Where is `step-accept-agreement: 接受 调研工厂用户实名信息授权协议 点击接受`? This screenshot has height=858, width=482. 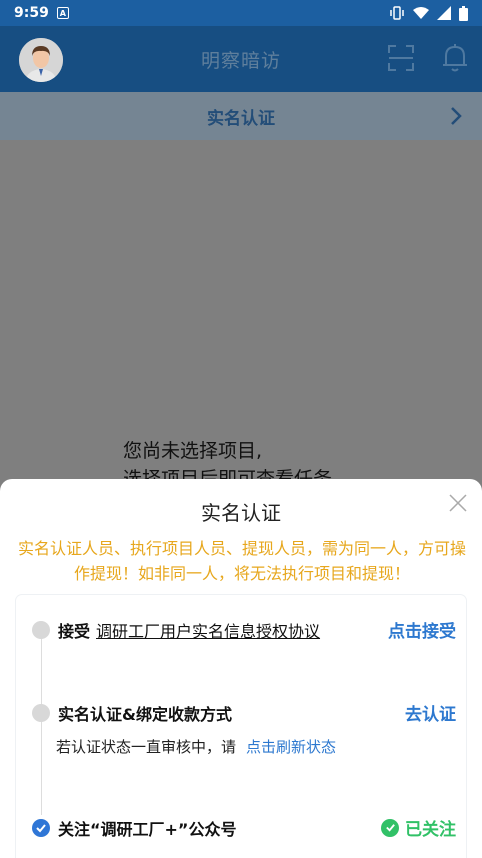
step-accept-agreement: 接受 调研工厂用户实名信息授权协议 点击接受 is located at coordinates (244, 629).